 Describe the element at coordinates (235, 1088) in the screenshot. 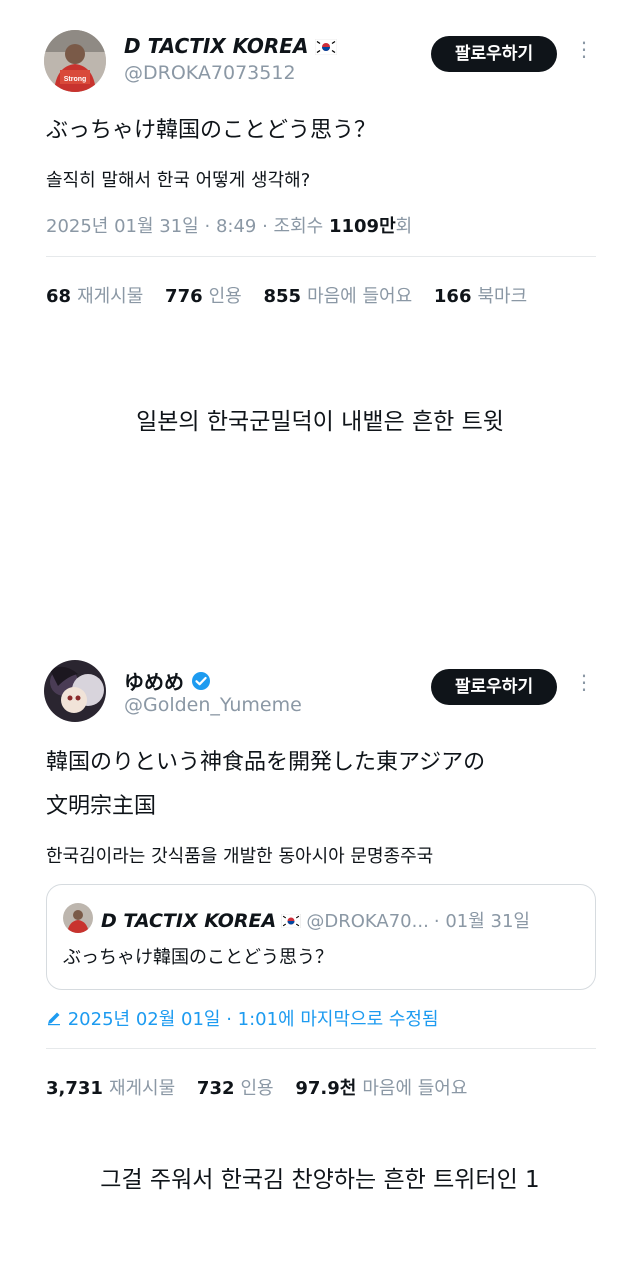

I see `stat-quotes: 732 인용` at that location.